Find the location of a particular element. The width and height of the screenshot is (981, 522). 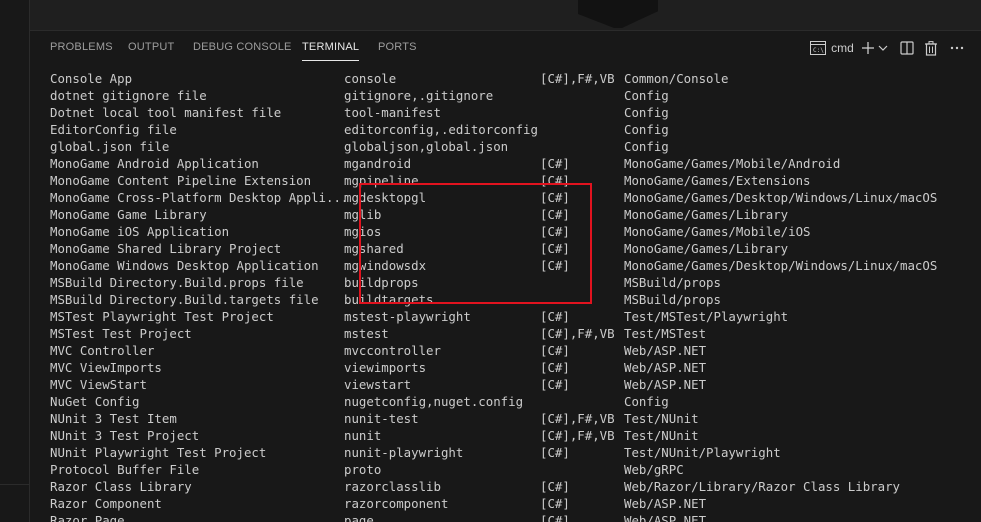

template-name-cell: MonoGame Windows Desktop Application is located at coordinates (184, 265).